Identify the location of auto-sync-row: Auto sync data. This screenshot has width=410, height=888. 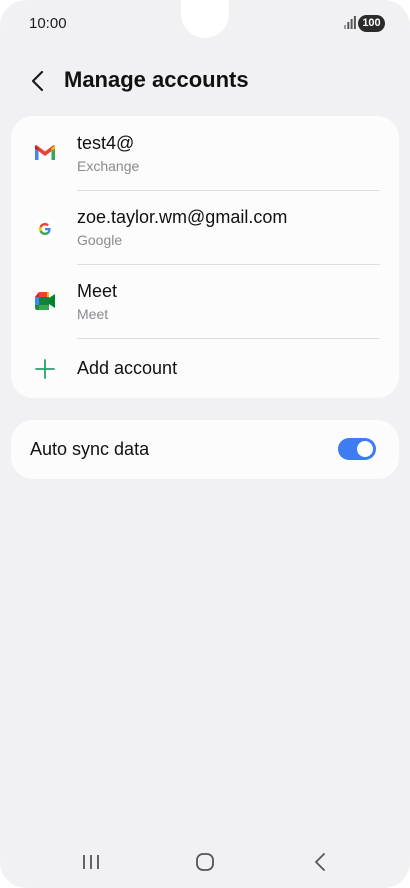
(205, 449).